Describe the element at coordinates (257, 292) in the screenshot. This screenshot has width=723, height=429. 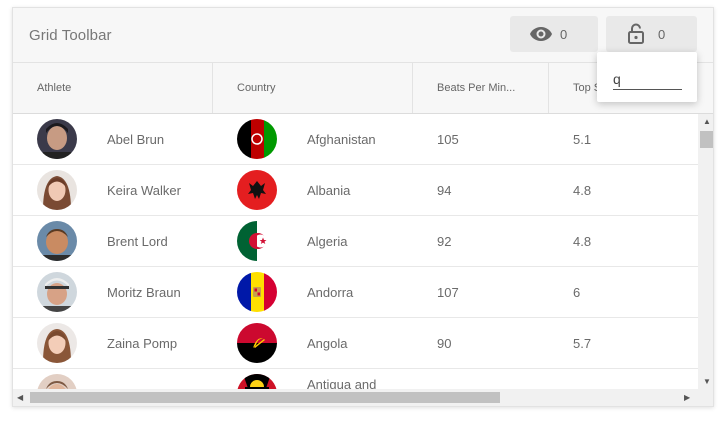
I see `flag-andorra-icon` at that location.